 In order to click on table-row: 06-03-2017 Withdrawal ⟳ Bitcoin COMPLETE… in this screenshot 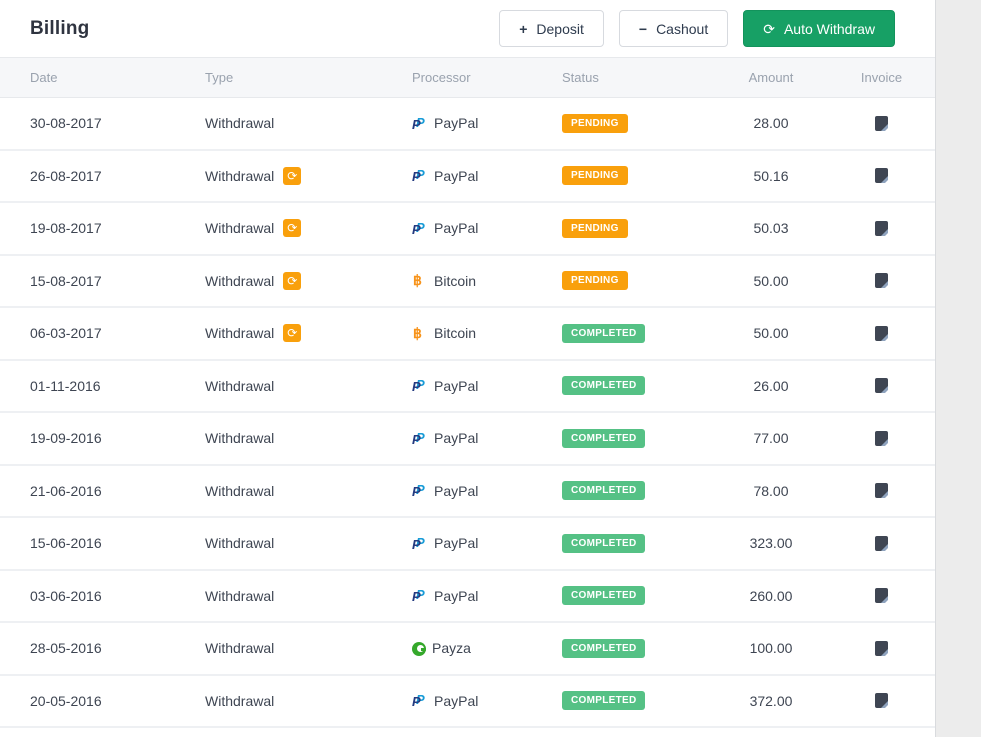, I will do `click(467, 334)`.